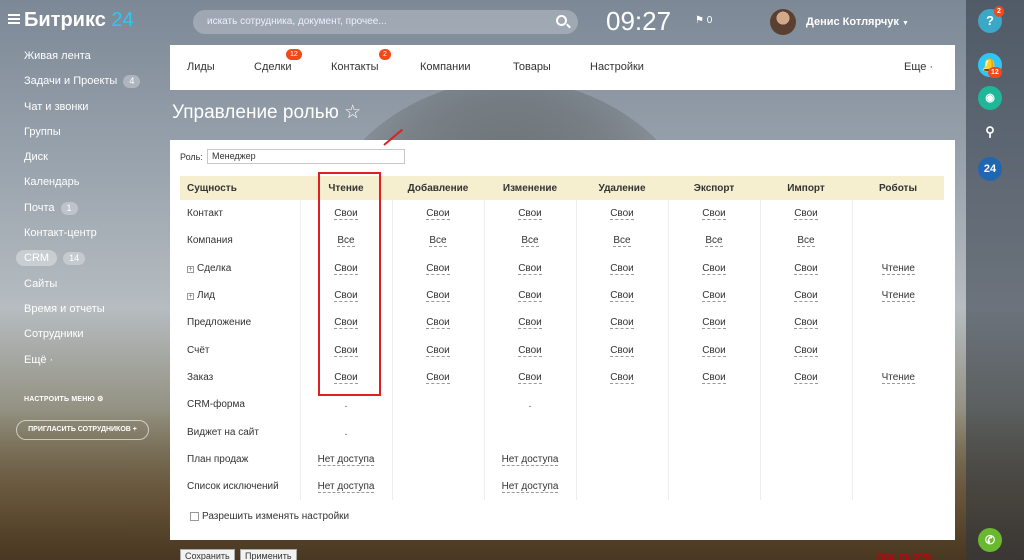  What do you see at coordinates (990, 540) in the screenshot?
I see `phone-icon: ✆` at bounding box center [990, 540].